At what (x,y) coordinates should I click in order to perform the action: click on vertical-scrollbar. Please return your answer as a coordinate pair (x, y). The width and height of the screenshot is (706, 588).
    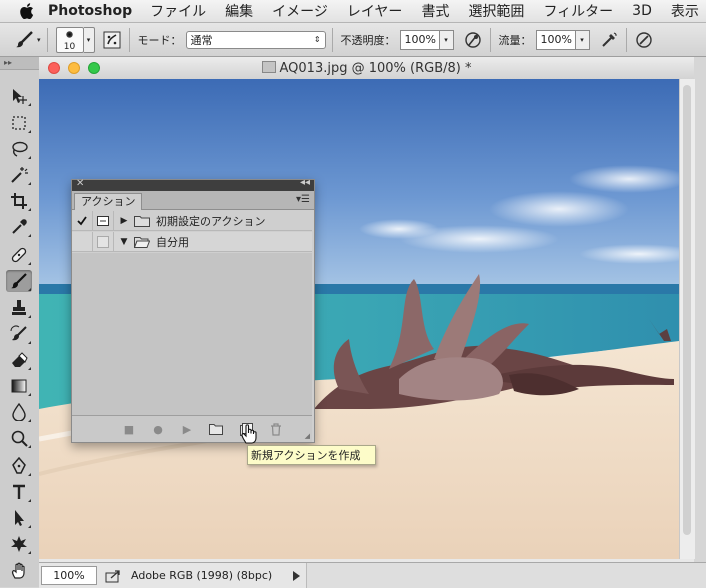
    Looking at the image, I should click on (687, 319).